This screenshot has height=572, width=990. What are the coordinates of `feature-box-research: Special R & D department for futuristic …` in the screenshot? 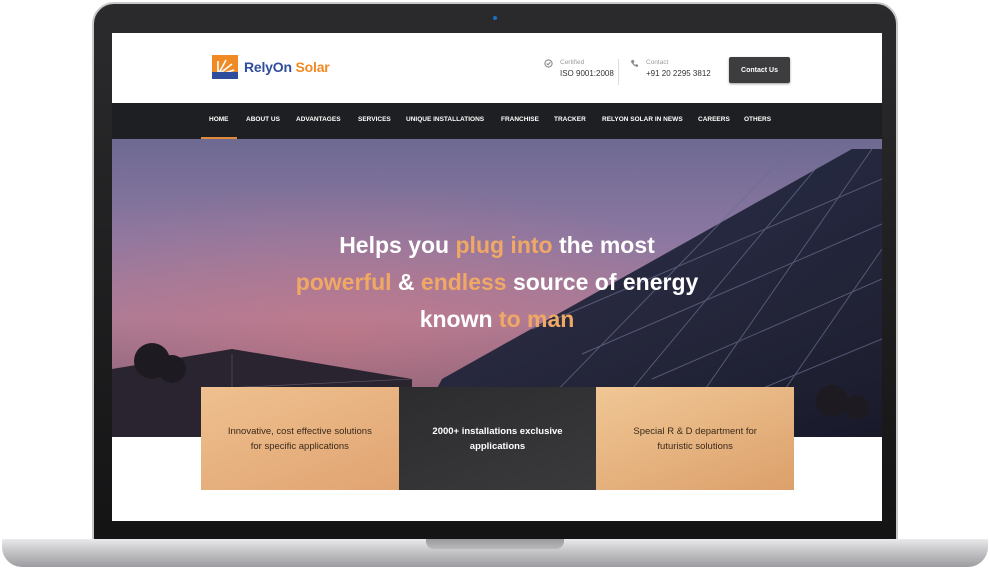 It's located at (695, 438).